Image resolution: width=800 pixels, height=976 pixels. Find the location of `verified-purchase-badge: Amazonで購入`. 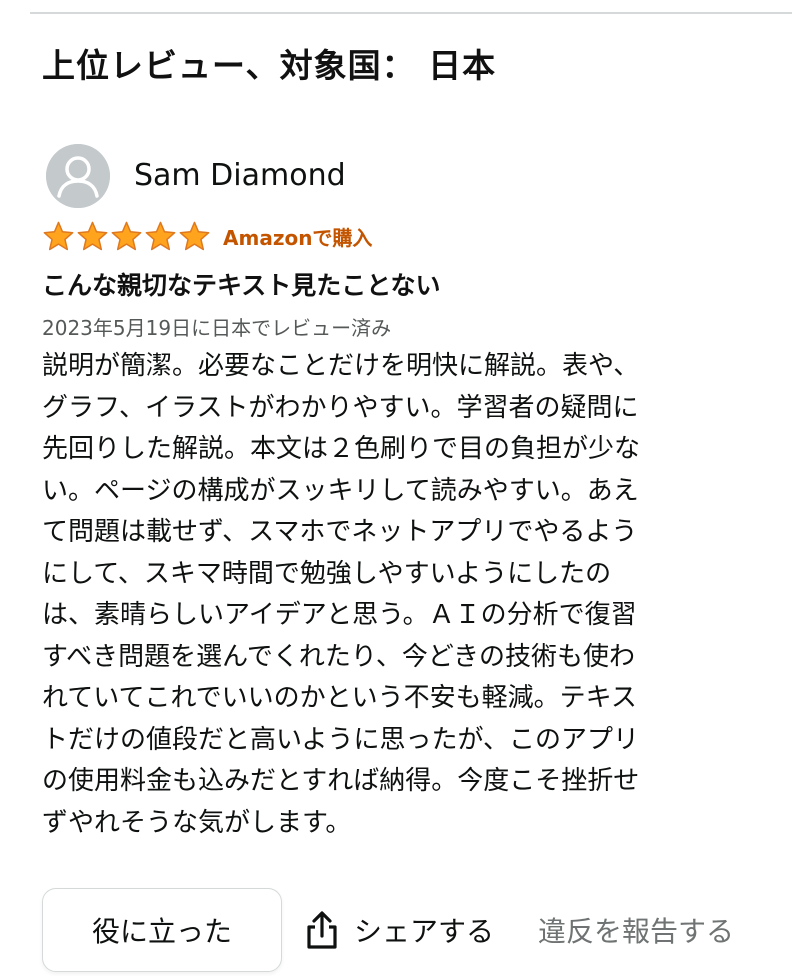

verified-purchase-badge: Amazonで購入 is located at coordinates (298, 237).